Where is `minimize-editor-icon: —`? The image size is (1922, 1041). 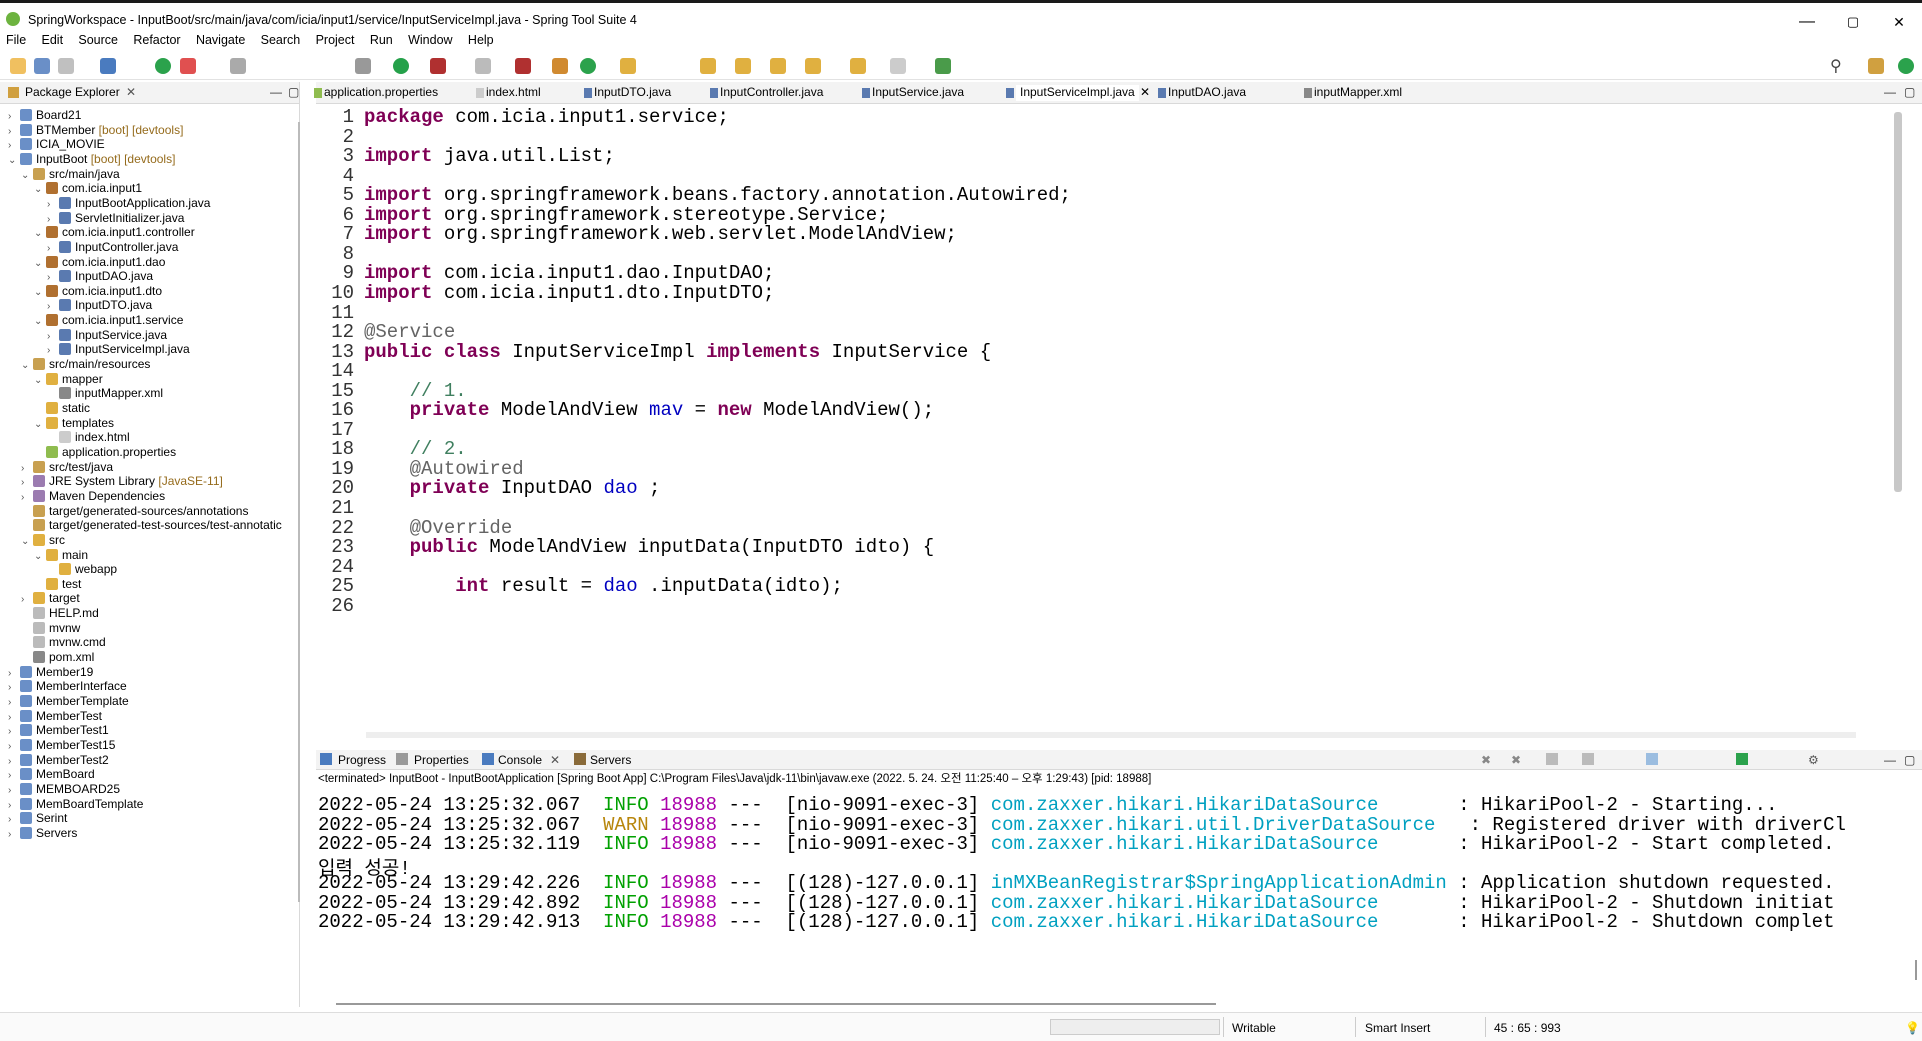
minimize-editor-icon: — is located at coordinates (1890, 92).